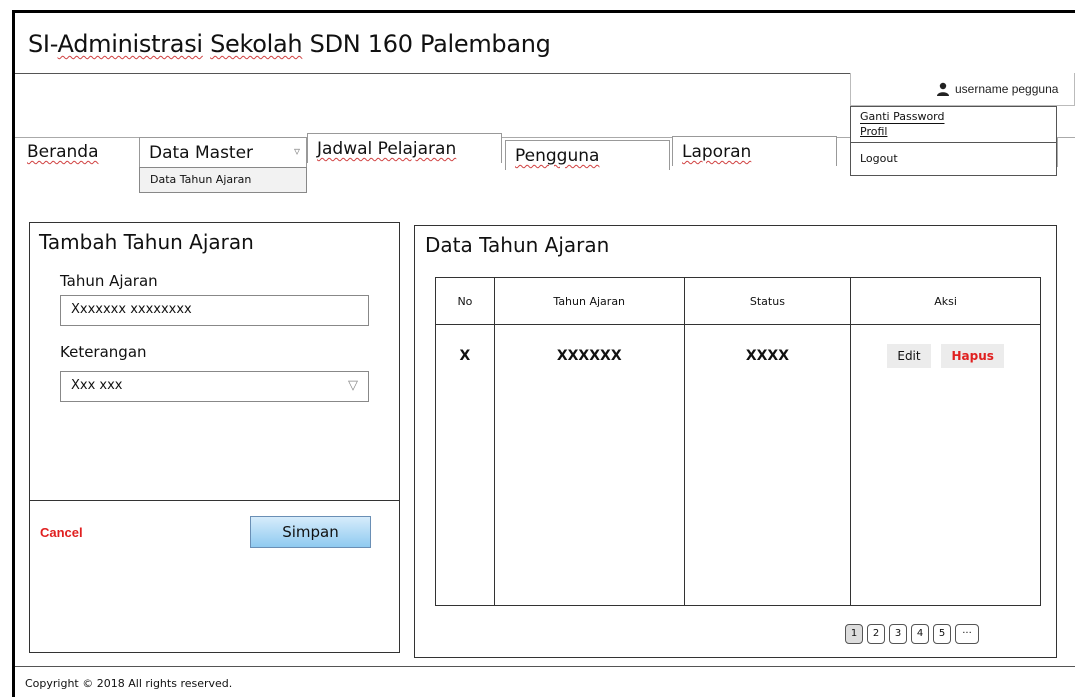 This screenshot has width=1075, height=697. Describe the element at coordinates (902, 116) in the screenshot. I see `menu-ganti-password: Ganti Password` at that location.